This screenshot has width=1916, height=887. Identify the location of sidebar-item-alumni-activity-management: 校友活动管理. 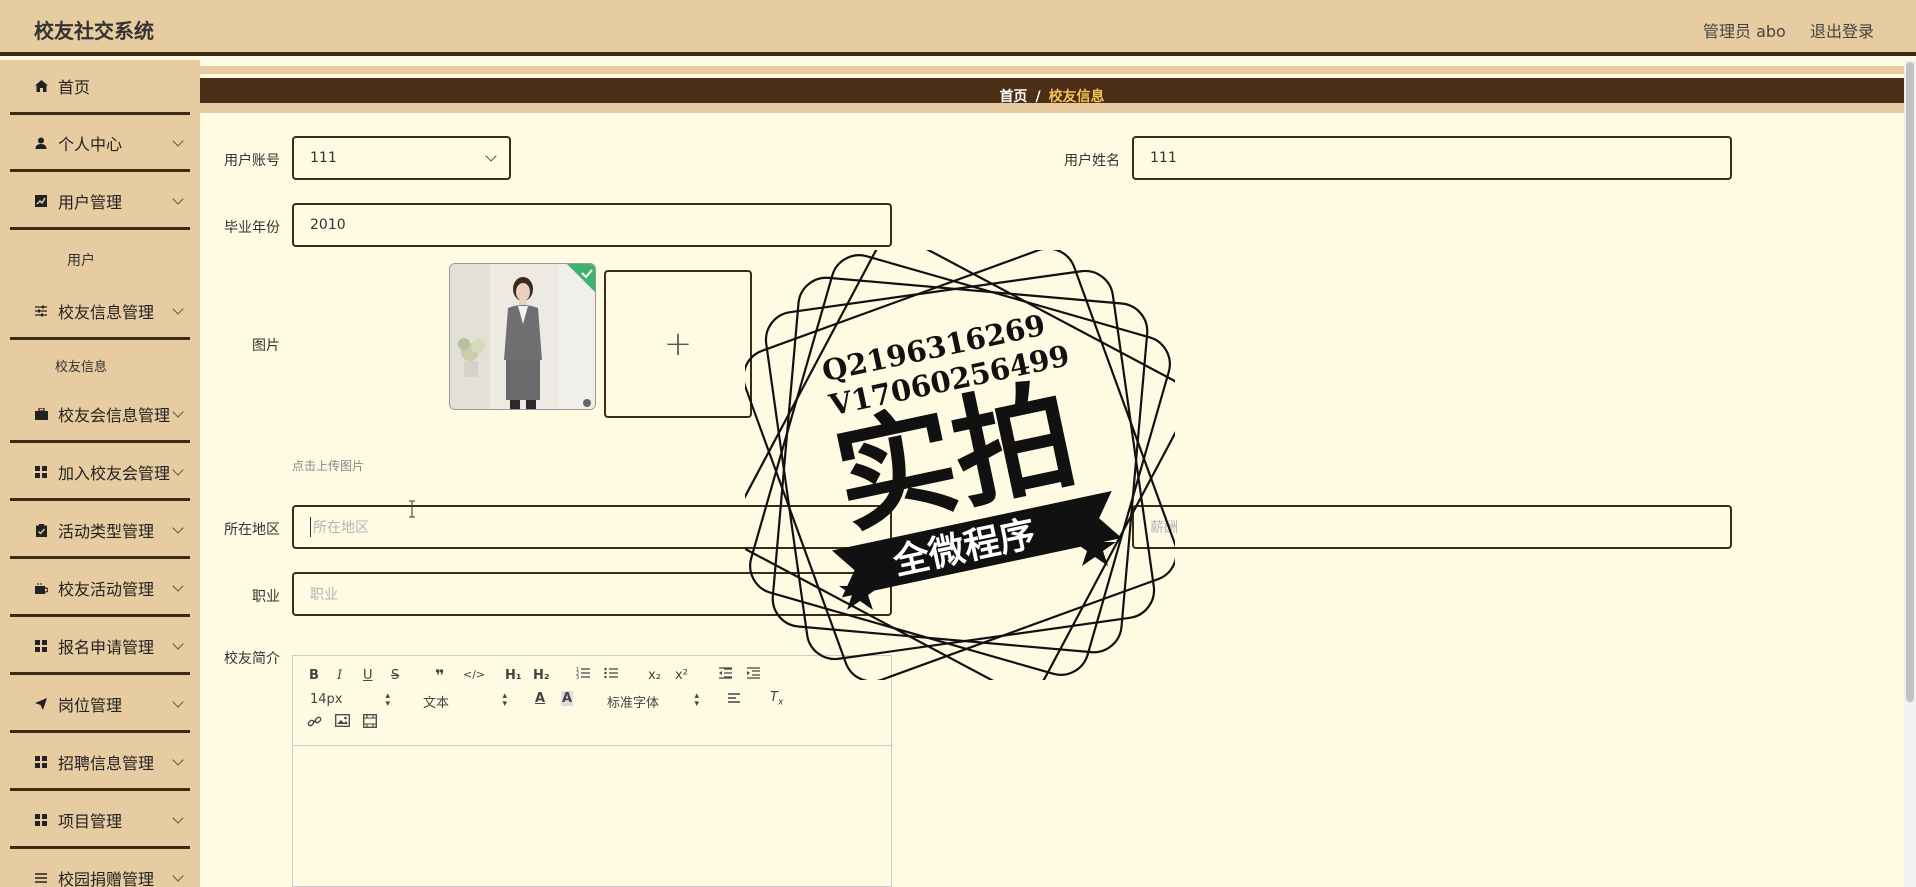
(100, 589).